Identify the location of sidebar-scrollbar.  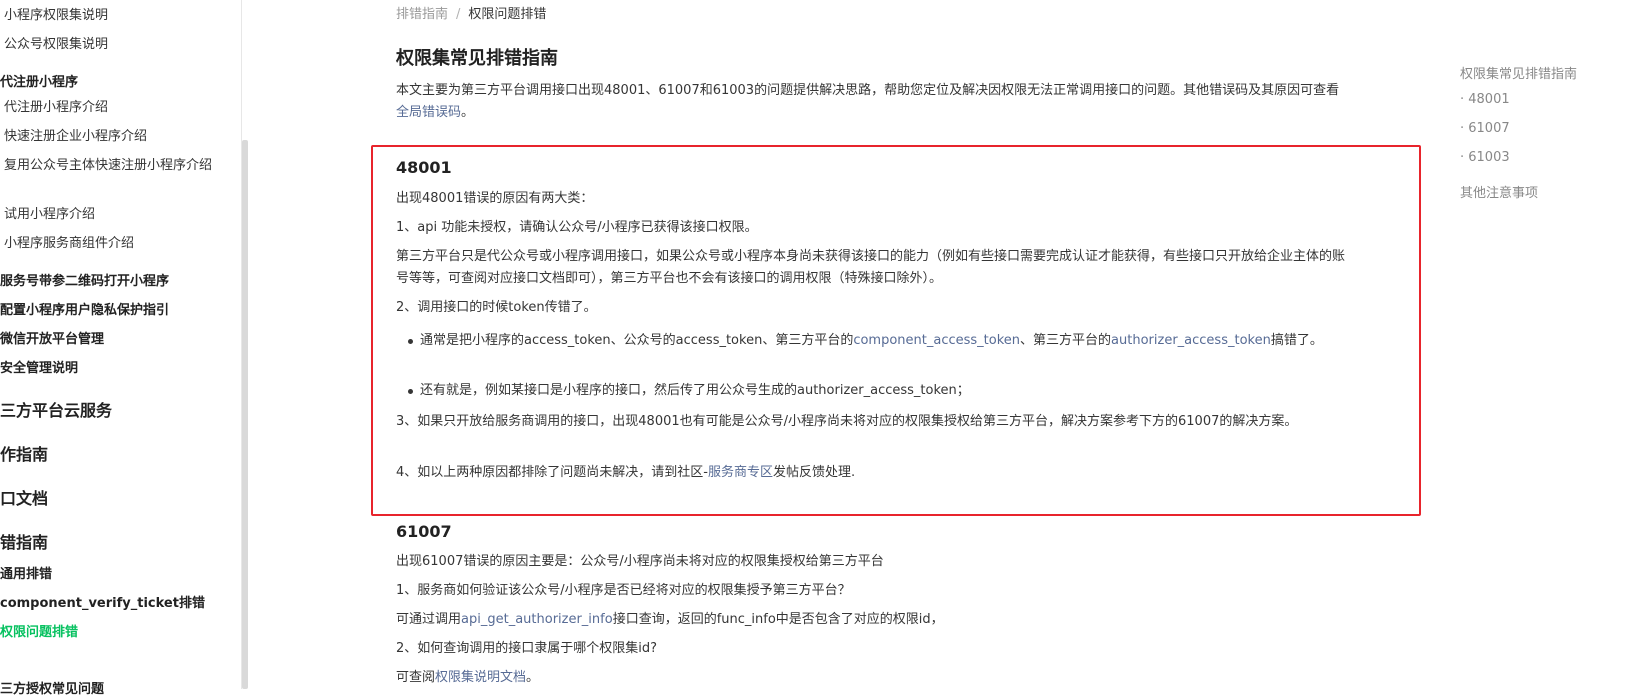
(245, 414).